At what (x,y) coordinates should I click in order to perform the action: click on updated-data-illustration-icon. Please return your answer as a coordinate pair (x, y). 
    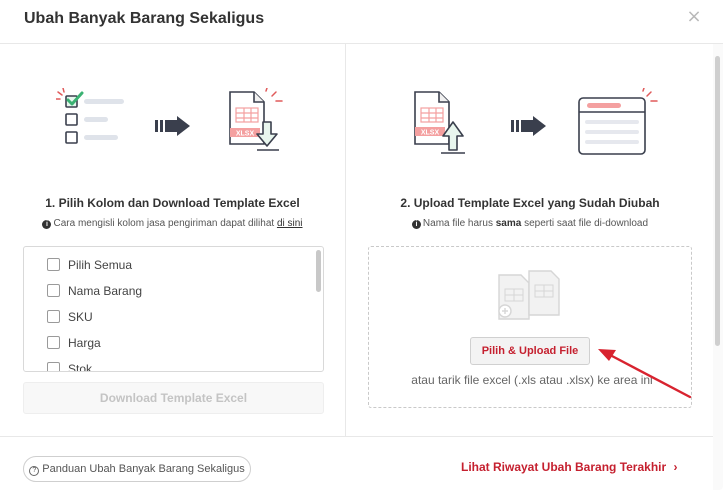
    Looking at the image, I should click on (618, 121).